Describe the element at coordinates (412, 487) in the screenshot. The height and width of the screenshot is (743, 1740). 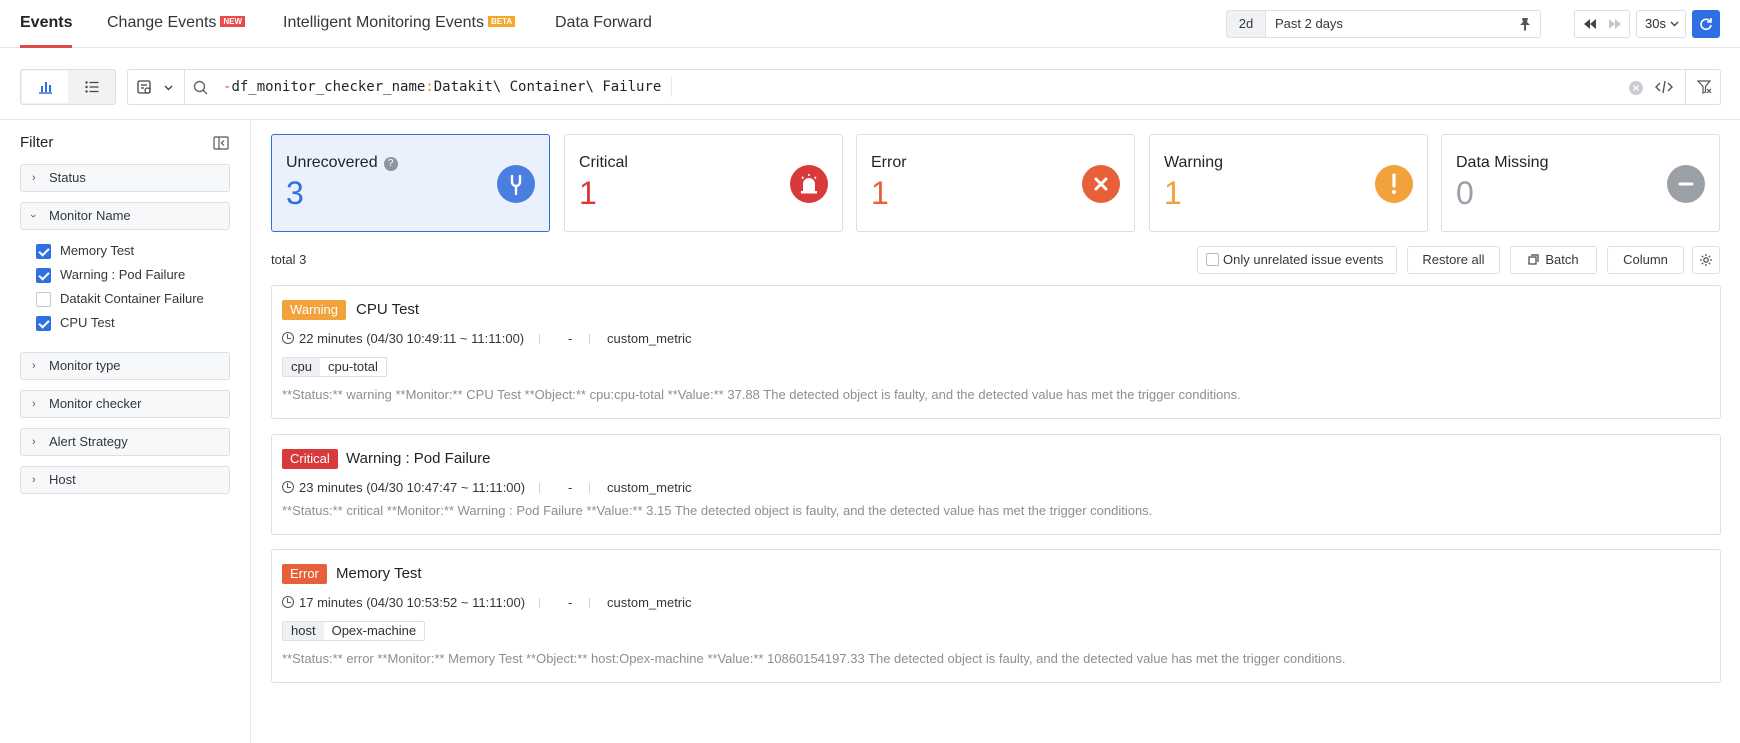
I see `event-duration: 23 minutes (04/30 10:47:47 ~ 11:11:00)` at that location.